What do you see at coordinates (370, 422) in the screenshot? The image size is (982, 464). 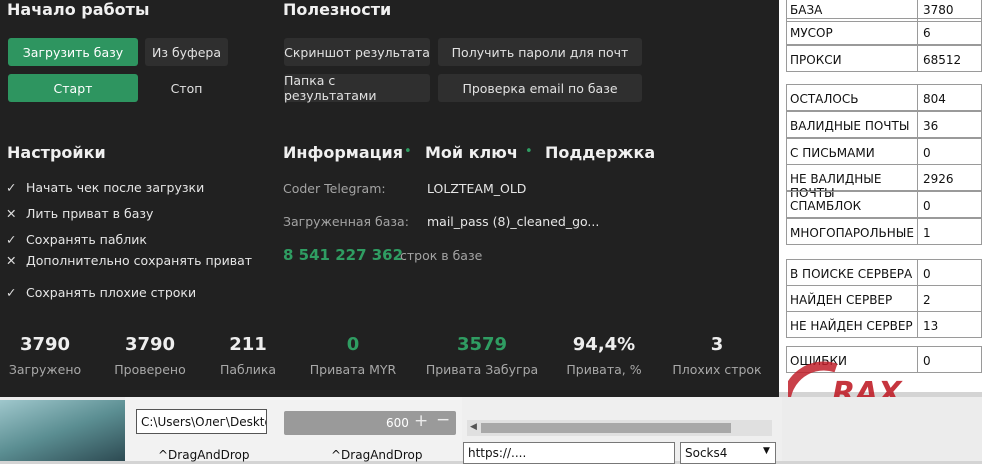 I see `threads-stepper: 600 + −` at bounding box center [370, 422].